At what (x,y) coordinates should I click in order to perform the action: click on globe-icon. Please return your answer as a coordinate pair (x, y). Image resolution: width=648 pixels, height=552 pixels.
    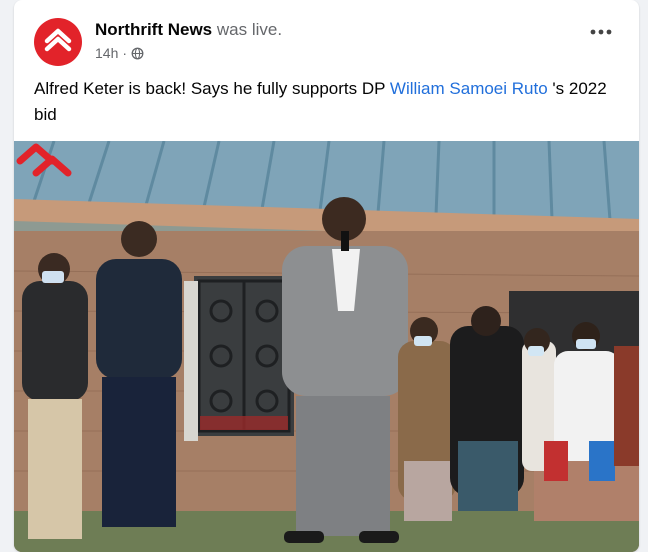
    Looking at the image, I should click on (137, 53).